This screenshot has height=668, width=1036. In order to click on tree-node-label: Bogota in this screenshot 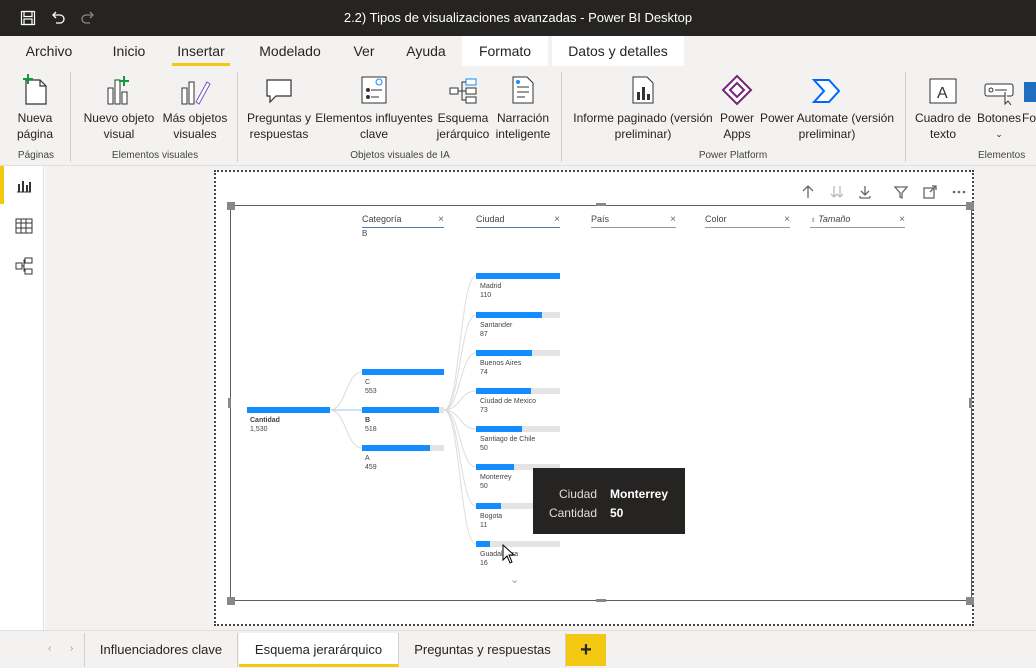, I will do `click(491, 516)`.